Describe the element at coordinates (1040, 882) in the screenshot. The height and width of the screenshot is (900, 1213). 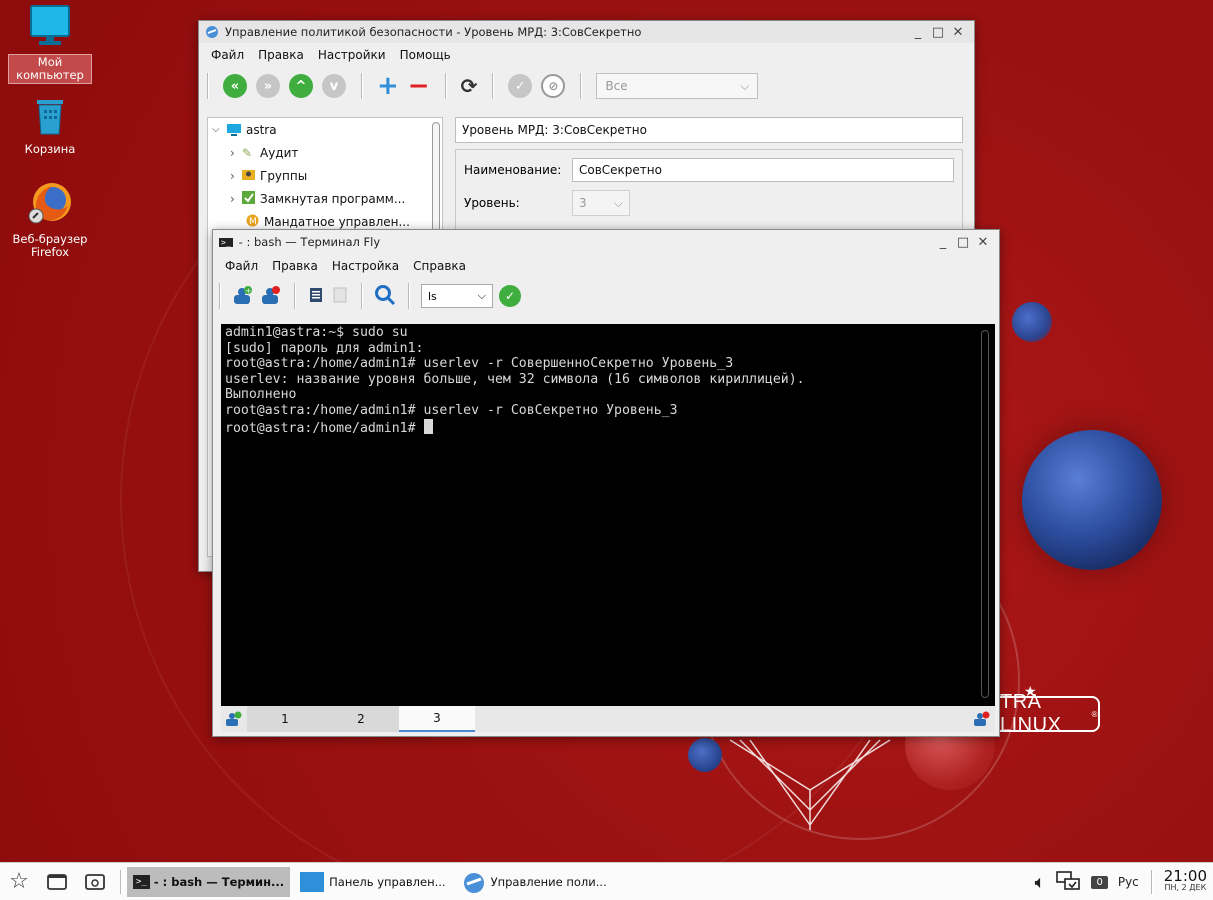
I see `volume-icon: 🔈︎` at that location.